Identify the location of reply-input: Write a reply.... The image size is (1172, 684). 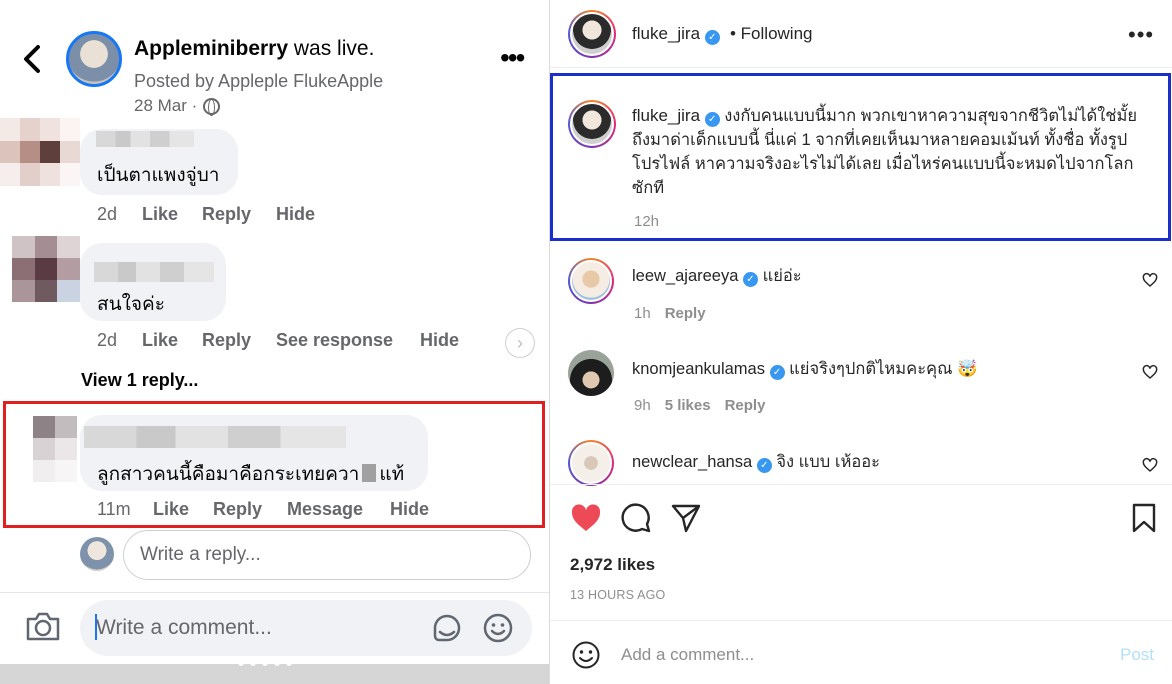
(327, 555).